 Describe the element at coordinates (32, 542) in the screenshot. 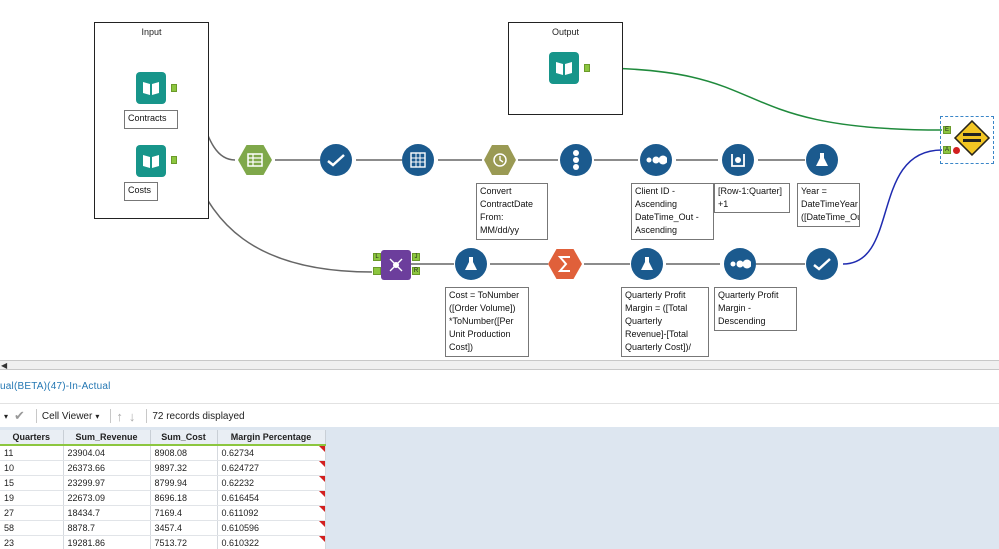

I see `table-cell: 23` at that location.